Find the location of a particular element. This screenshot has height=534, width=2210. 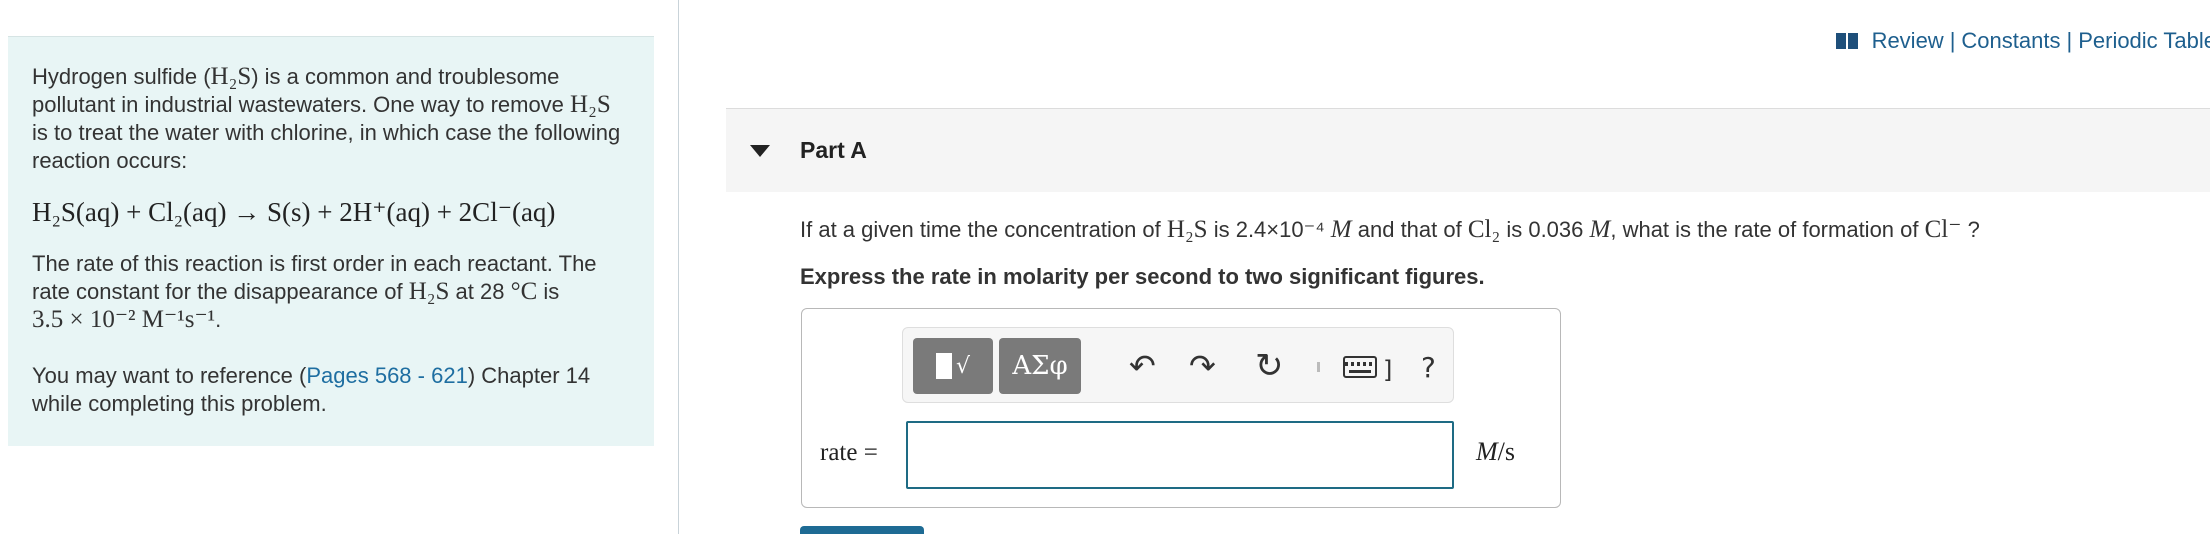

question-fragment: If at a given time the concentration of is located at coordinates (980, 229).